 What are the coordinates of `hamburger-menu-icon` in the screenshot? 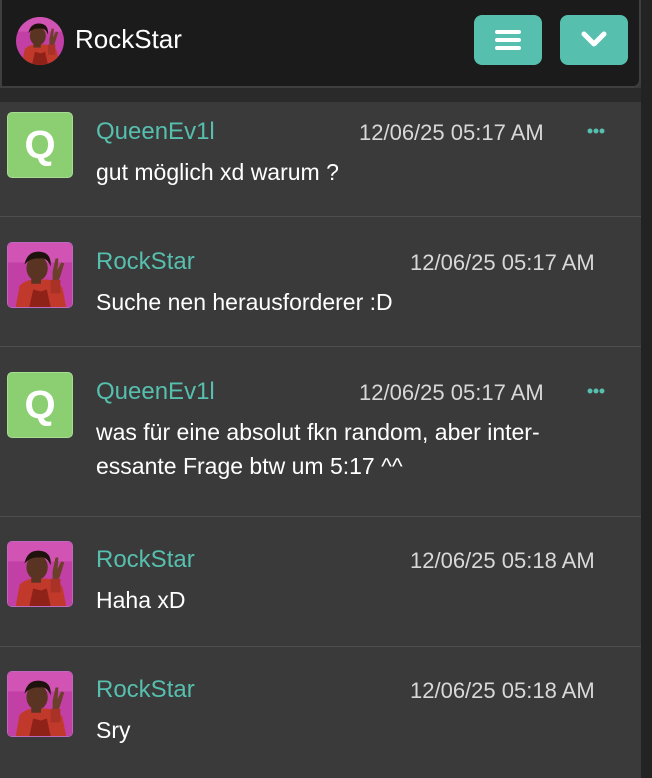 It's located at (508, 40).